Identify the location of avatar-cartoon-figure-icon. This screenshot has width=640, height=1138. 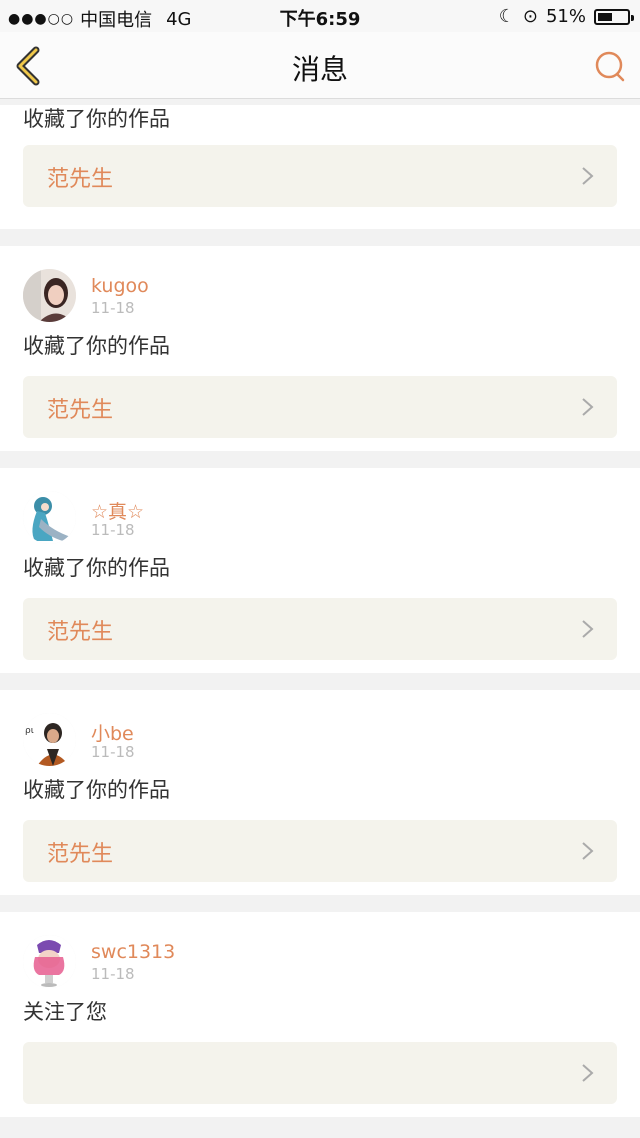
(49, 961).